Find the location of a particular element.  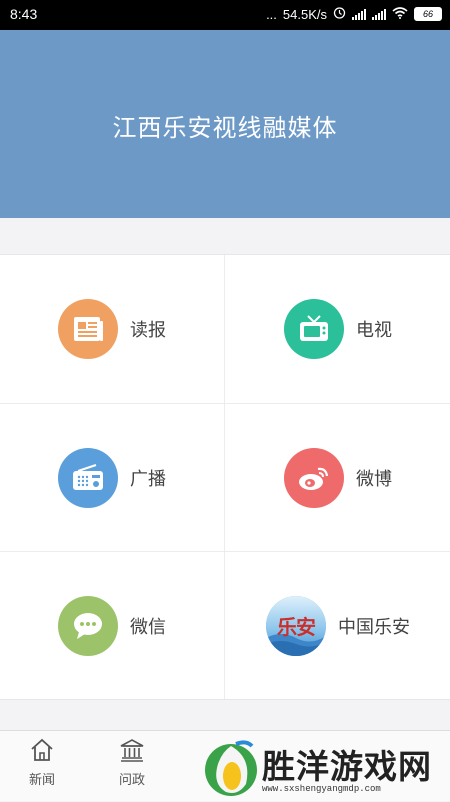

menu-item-radio: 广播 is located at coordinates (112, 477).